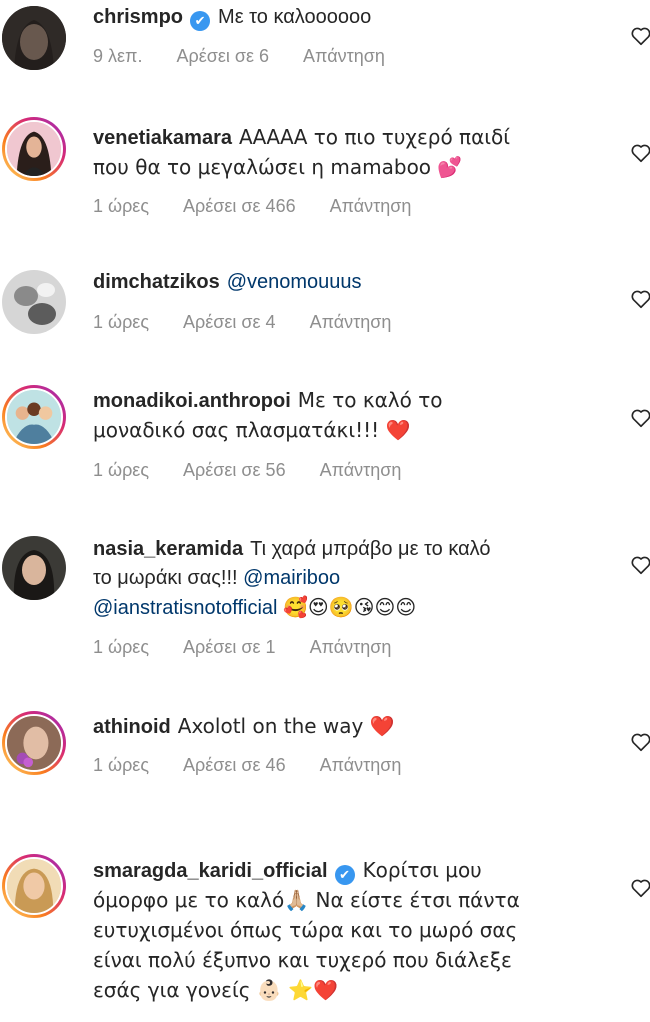 The width and height of the screenshot is (650, 1022). I want to click on comment-meta: 1 ώρες Αρέσει σε 1 Απάντηση, so click(259, 647).